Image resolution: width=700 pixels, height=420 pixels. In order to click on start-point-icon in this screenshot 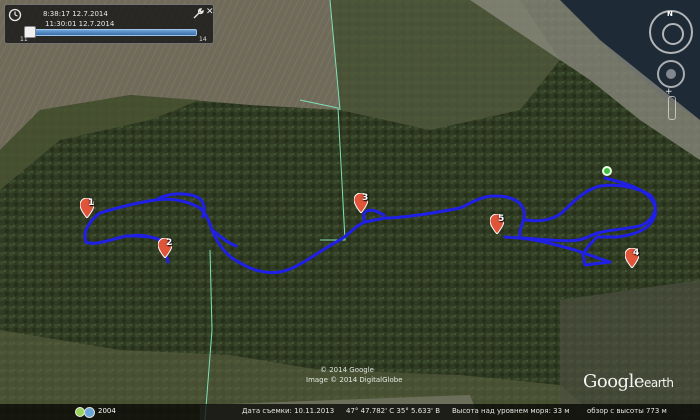, I will do `click(607, 171)`.